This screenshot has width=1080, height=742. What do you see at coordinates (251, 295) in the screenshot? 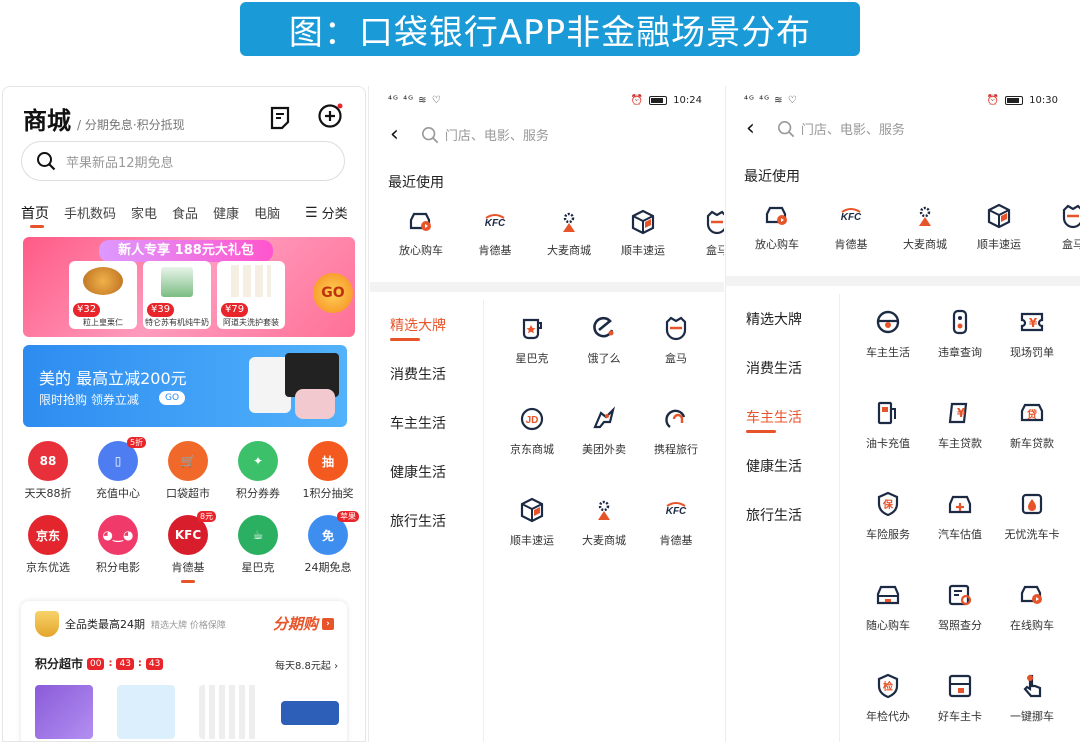
I see `promo-item: ¥79 阿道夫洗护套装` at bounding box center [251, 295].